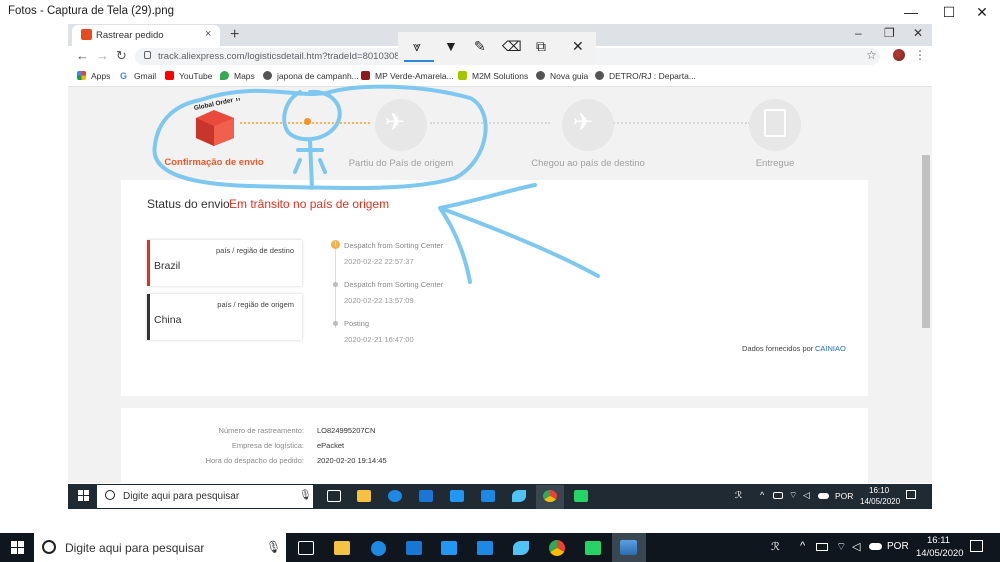 This screenshot has width=1000, height=562. Describe the element at coordinates (879, 490) in the screenshot. I see `clock-time: 16:10` at that location.